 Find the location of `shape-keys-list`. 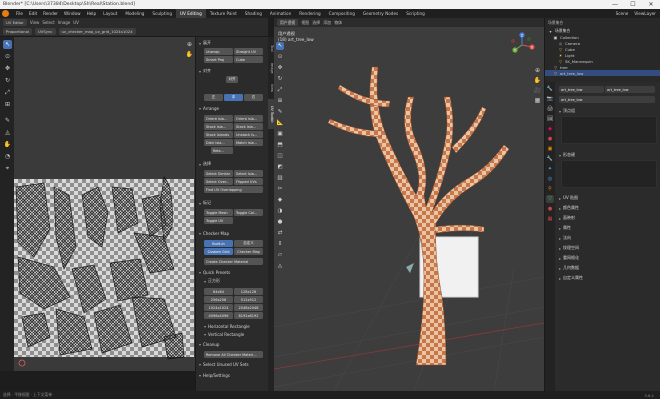

shape-keys-list is located at coordinates (609, 174).